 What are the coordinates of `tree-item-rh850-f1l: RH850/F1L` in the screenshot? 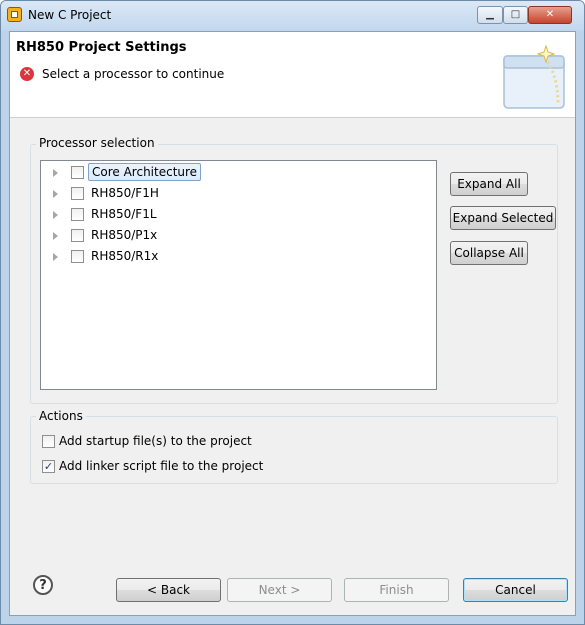 It's located at (141, 215).